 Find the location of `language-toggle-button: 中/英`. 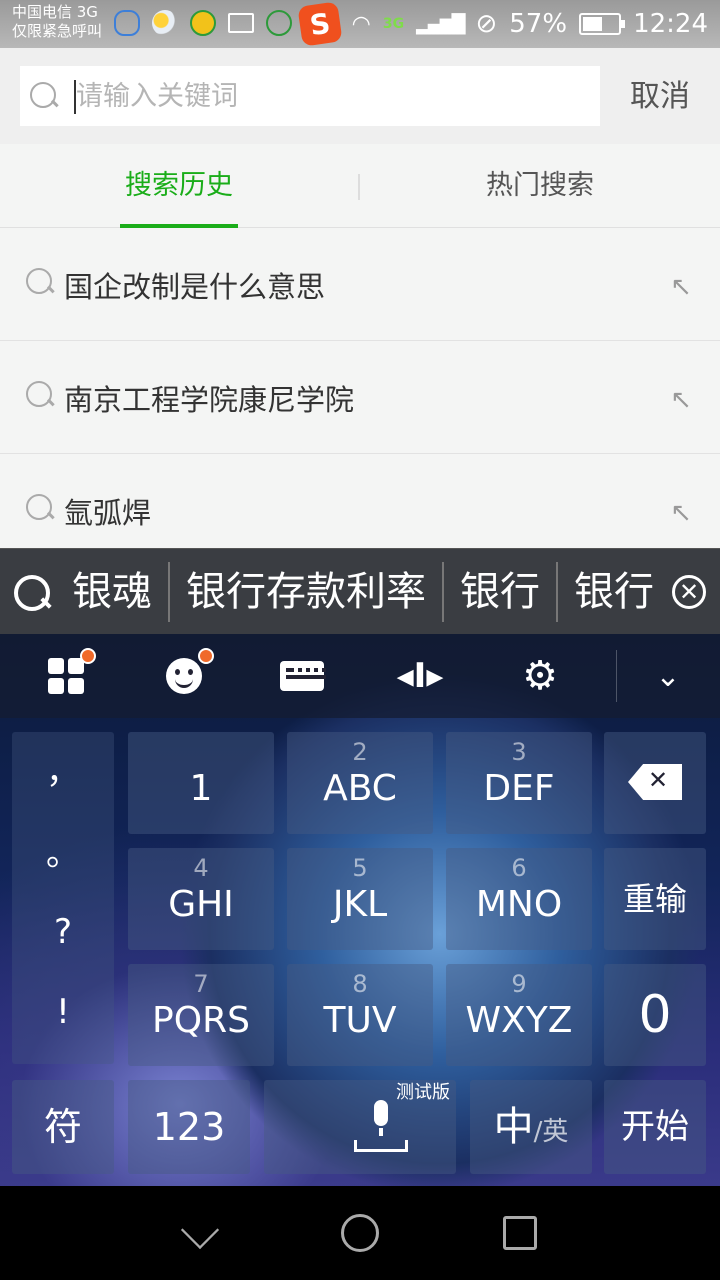

language-toggle-button: 中/英 is located at coordinates (531, 1127).